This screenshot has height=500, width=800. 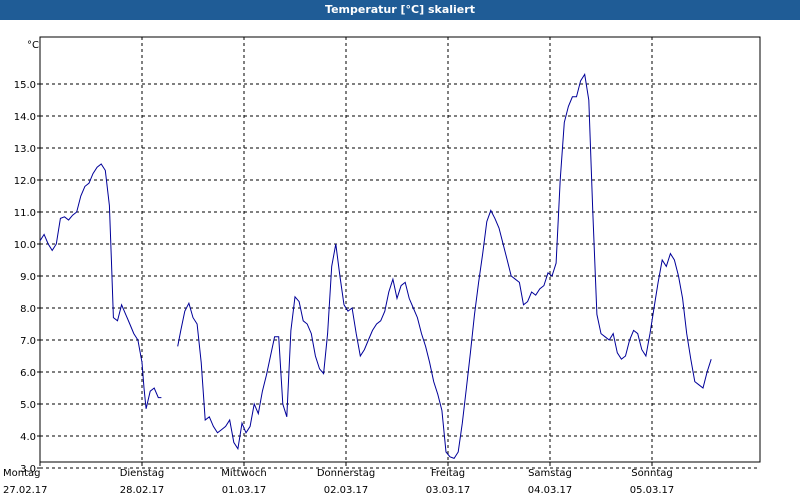 What do you see at coordinates (28, 341) in the screenshot?
I see `y-tick-label: 7.0` at bounding box center [28, 341].